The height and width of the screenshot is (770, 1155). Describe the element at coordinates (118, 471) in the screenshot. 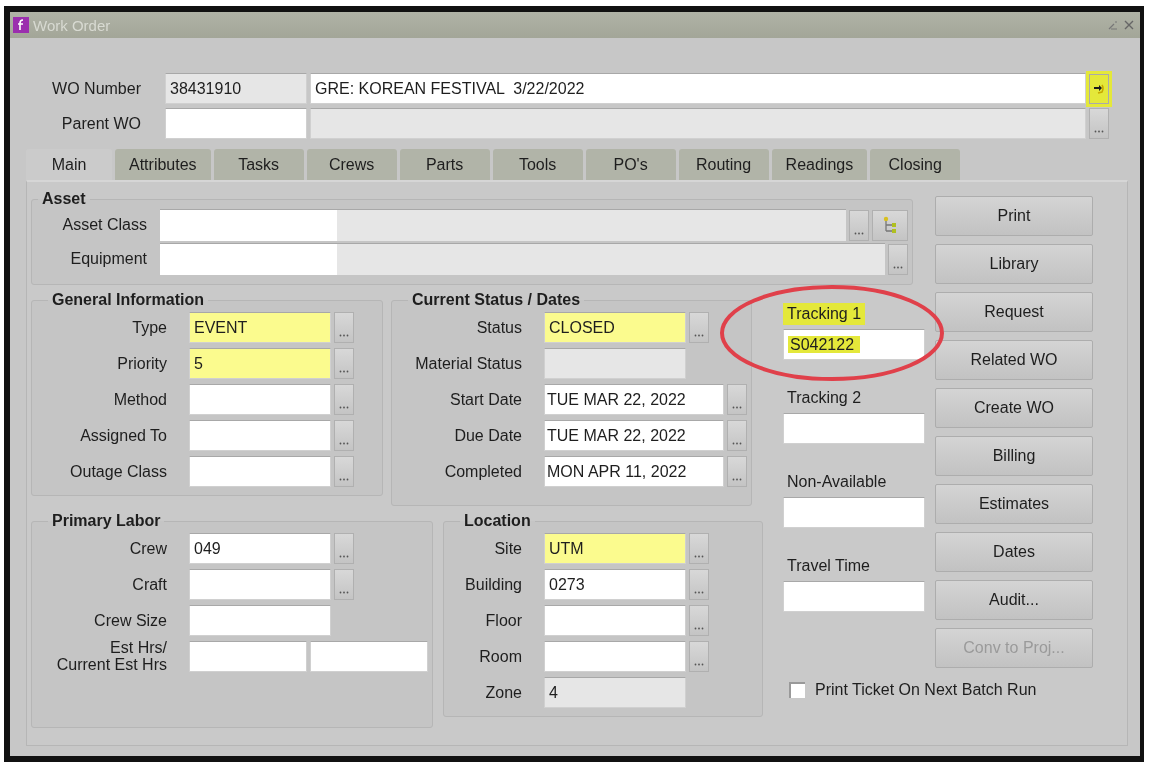

I see `field-label: Outage Class` at that location.